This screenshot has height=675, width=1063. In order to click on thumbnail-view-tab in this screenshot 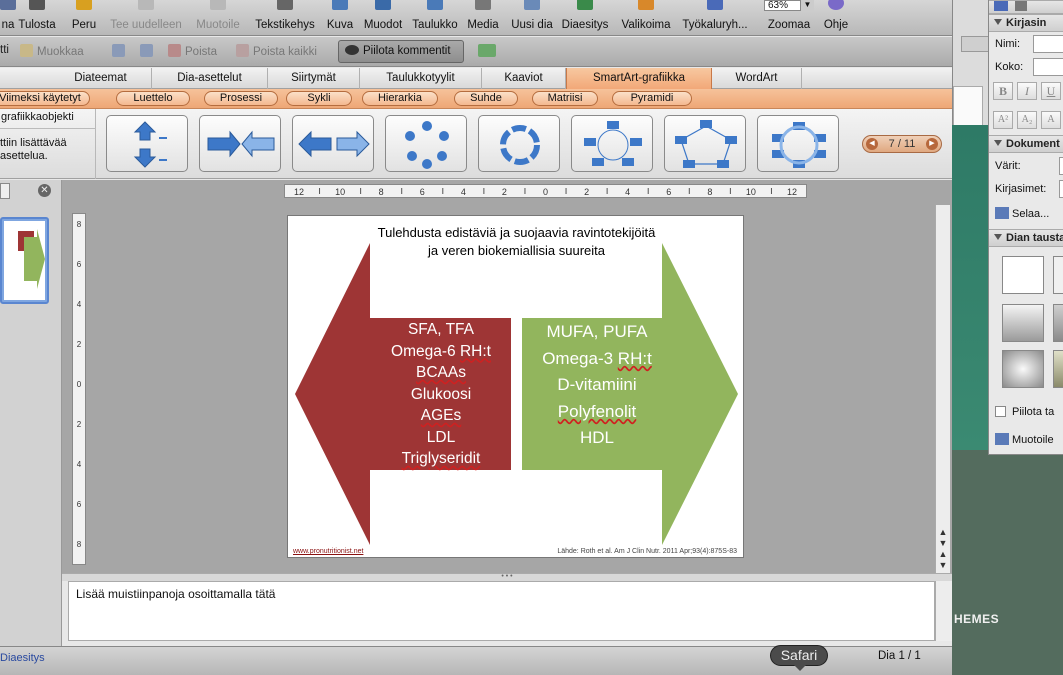, I will do `click(5, 191)`.